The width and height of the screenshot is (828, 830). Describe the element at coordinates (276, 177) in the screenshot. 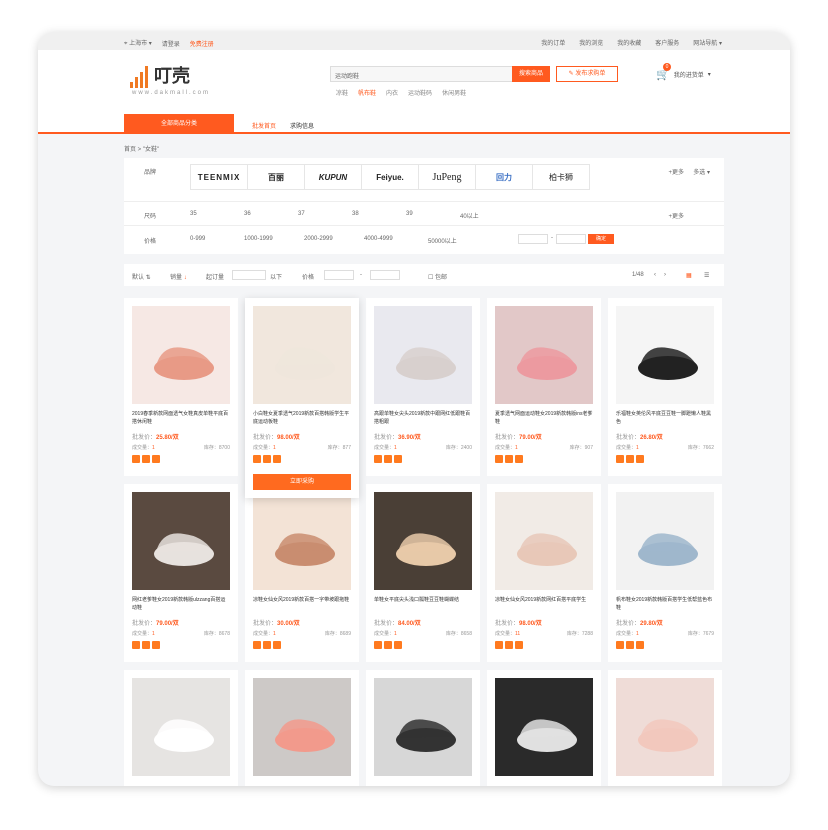

I see `brand-belle: 百丽` at that location.